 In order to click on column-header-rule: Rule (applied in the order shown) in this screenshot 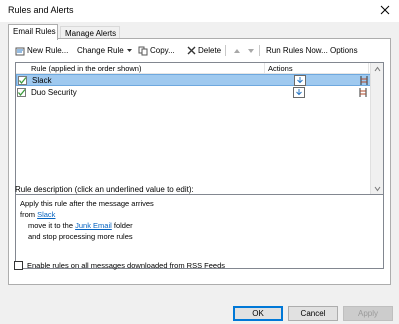, I will do `click(86, 68)`.